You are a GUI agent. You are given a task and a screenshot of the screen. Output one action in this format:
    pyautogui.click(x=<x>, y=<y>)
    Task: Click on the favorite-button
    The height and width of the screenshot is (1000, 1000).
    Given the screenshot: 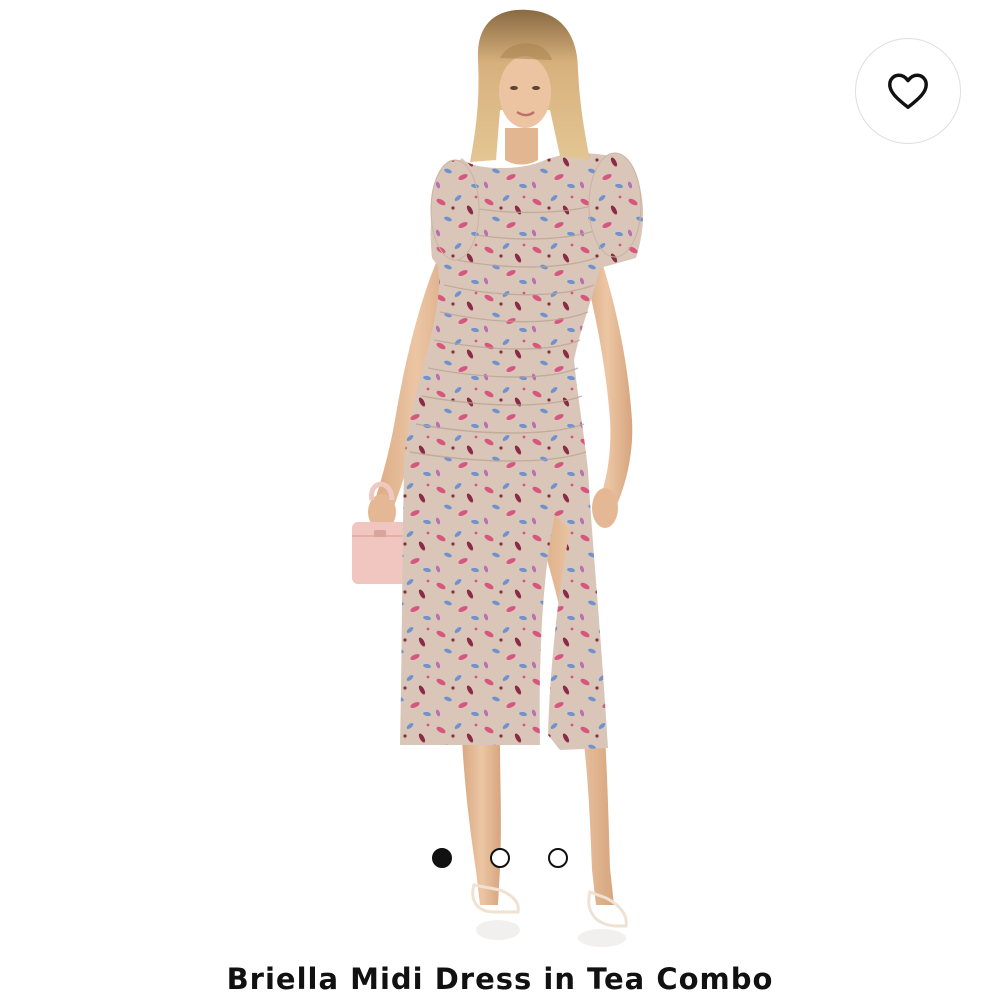 What is the action you would take?
    pyautogui.click(x=908, y=91)
    